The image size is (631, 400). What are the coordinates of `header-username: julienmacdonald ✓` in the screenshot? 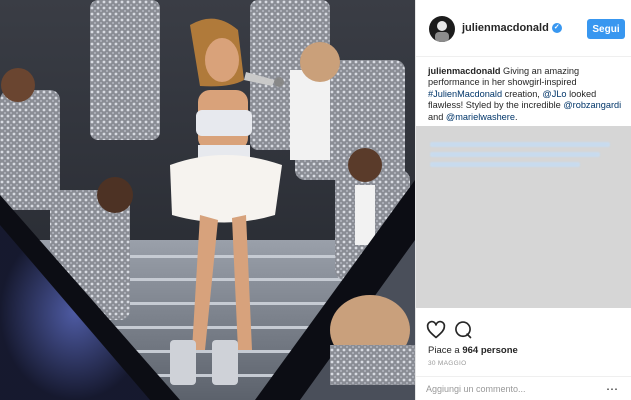 It's located at (512, 28).